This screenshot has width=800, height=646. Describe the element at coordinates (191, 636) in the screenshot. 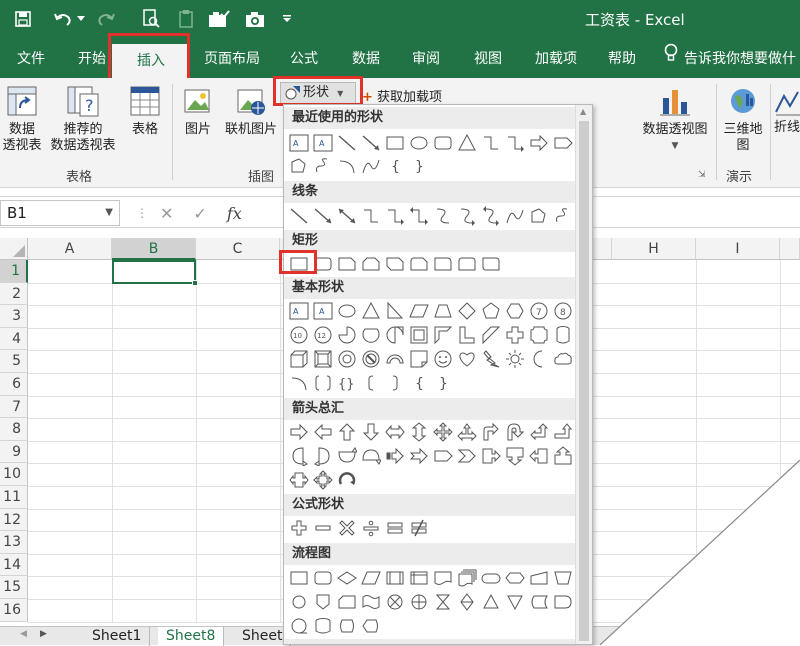

I see `sheet-tab-active: Sheet8` at that location.